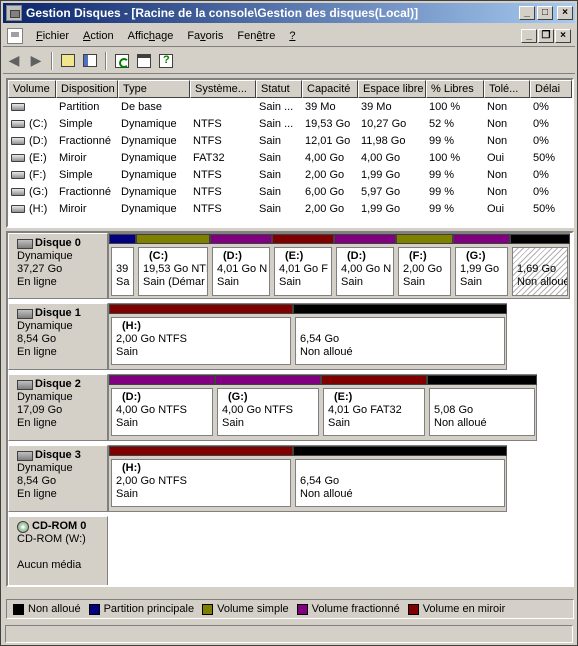 The image size is (578, 646). What do you see at coordinates (47, 609) in the screenshot?
I see `legend-item: Non alloué` at bounding box center [47, 609].